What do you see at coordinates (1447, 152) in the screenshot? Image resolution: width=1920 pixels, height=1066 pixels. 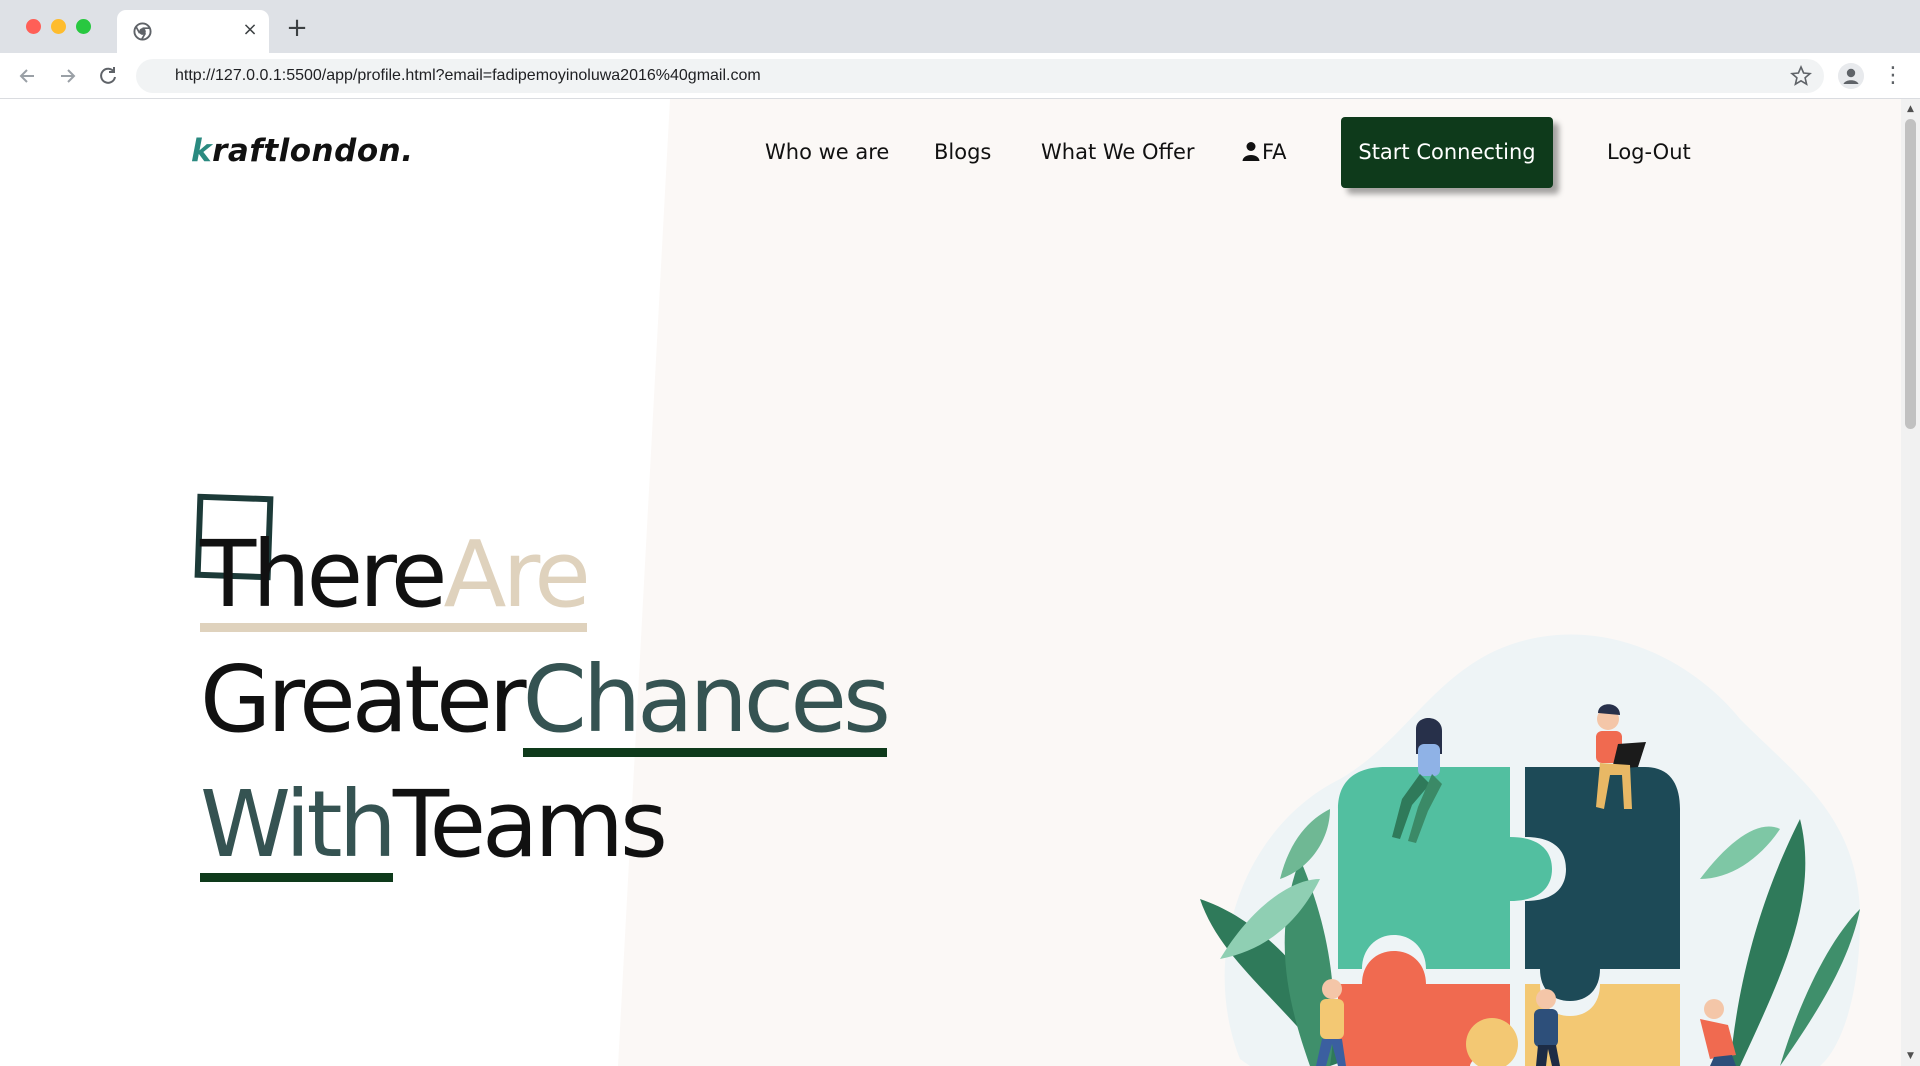 I see `start-connecting-button: Start Connecting` at bounding box center [1447, 152].